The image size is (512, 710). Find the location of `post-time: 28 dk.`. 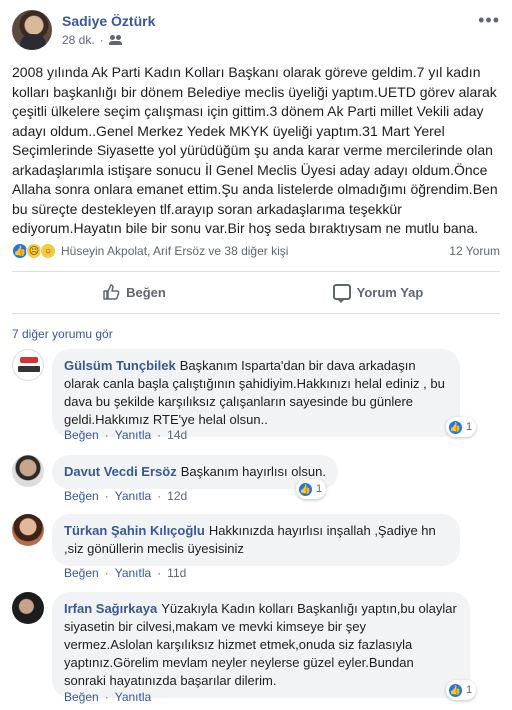

post-time: 28 dk. is located at coordinates (78, 40).